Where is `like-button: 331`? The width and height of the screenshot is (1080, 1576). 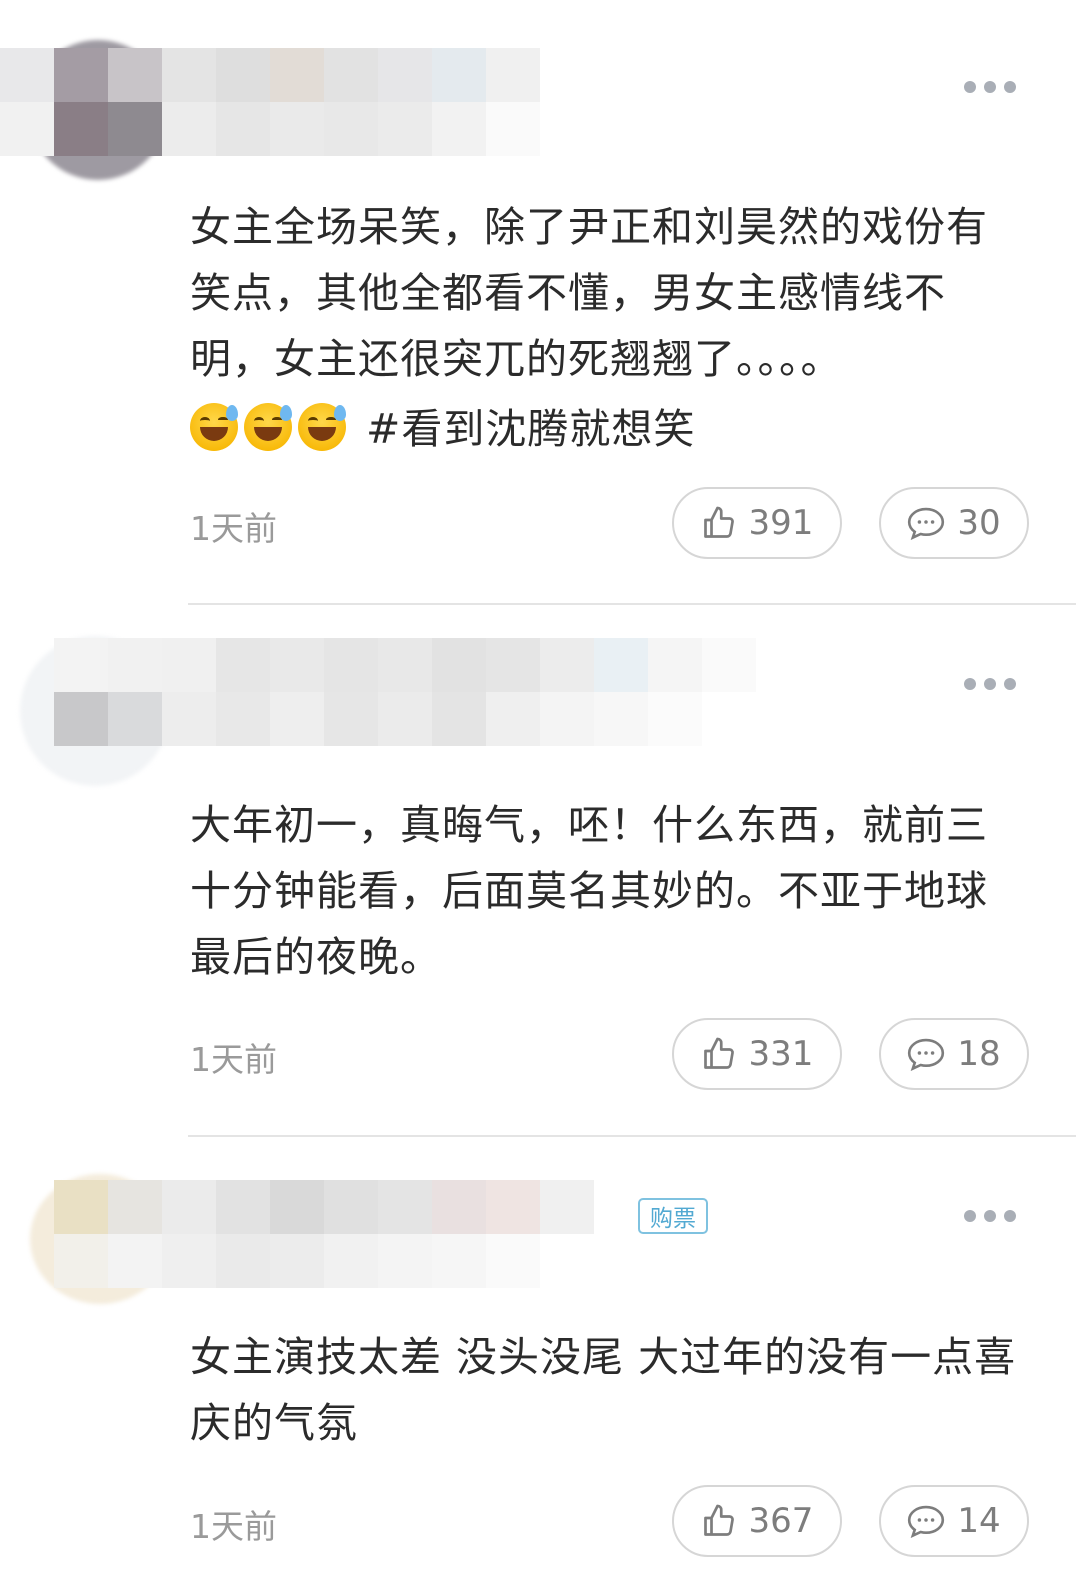
like-button: 331 is located at coordinates (757, 1054).